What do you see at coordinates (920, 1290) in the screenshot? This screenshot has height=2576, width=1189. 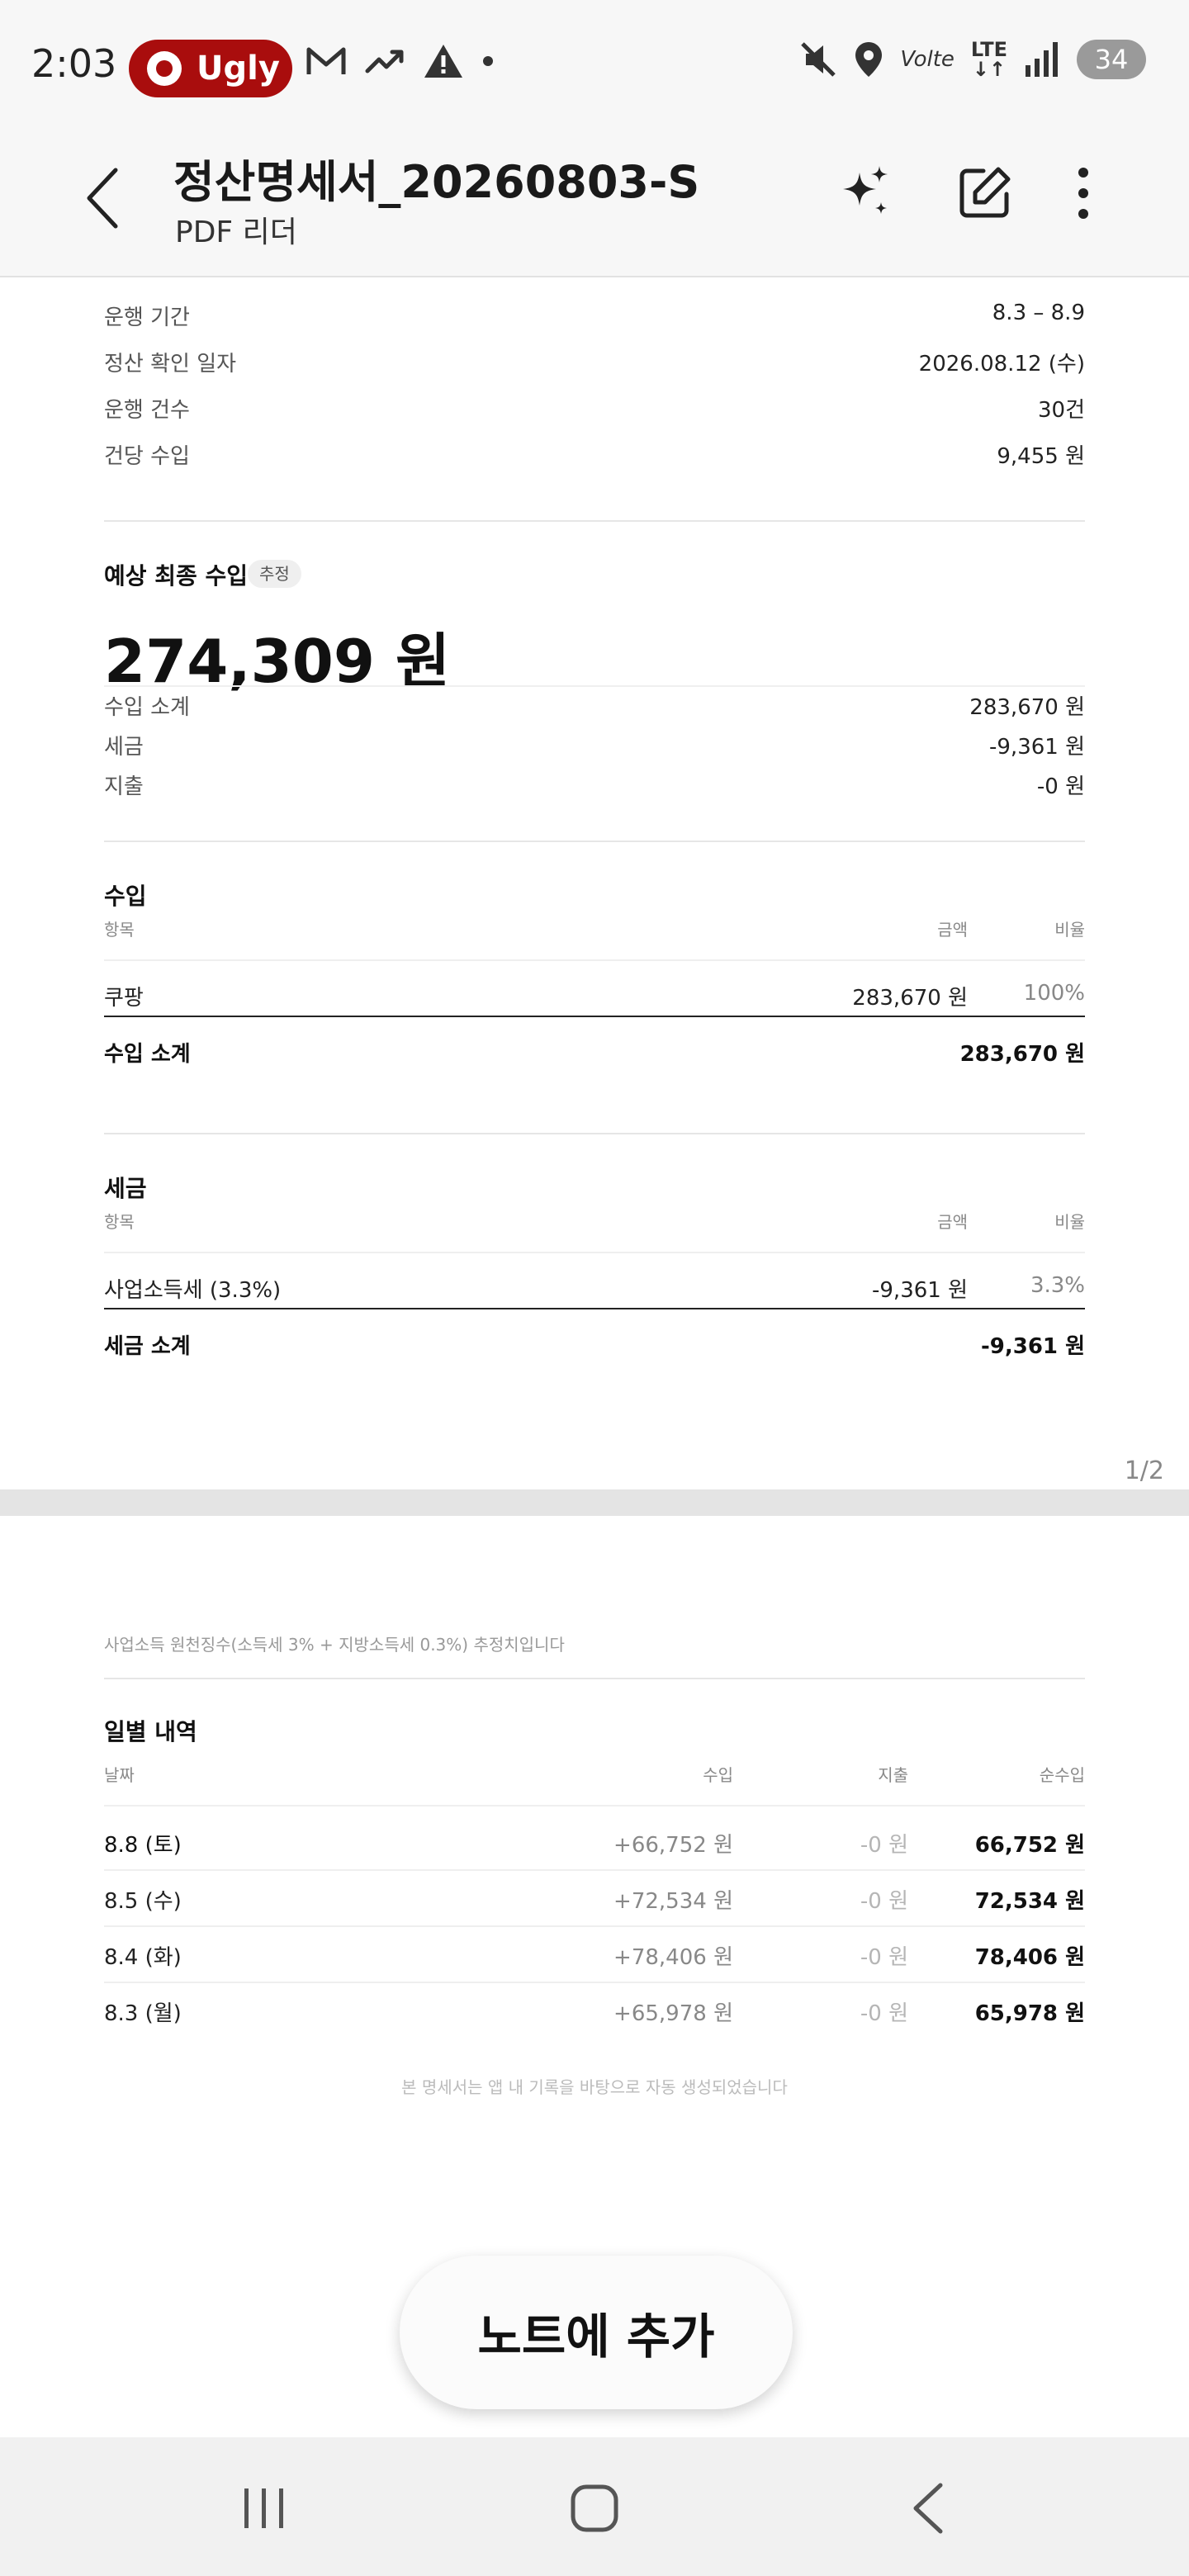 I see `tax-amount: -9,361 원` at bounding box center [920, 1290].